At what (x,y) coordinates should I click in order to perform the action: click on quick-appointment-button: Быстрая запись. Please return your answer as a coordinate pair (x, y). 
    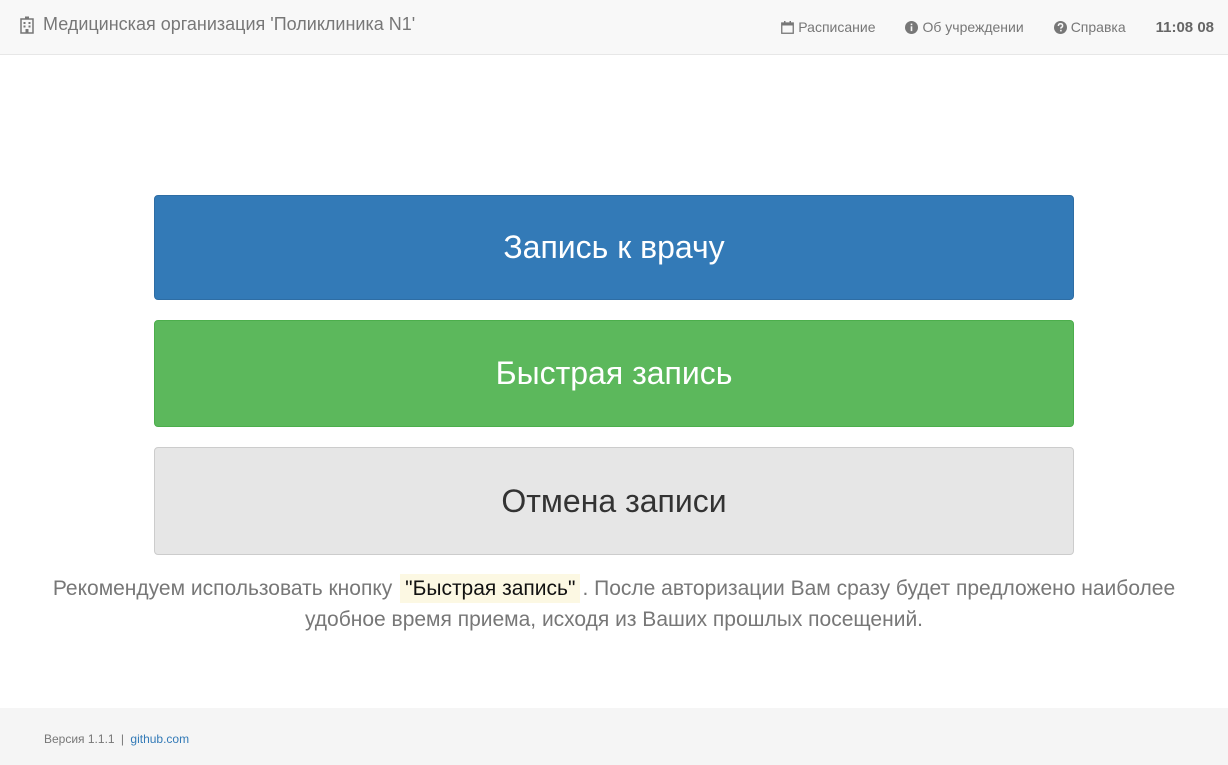
    Looking at the image, I should click on (614, 373).